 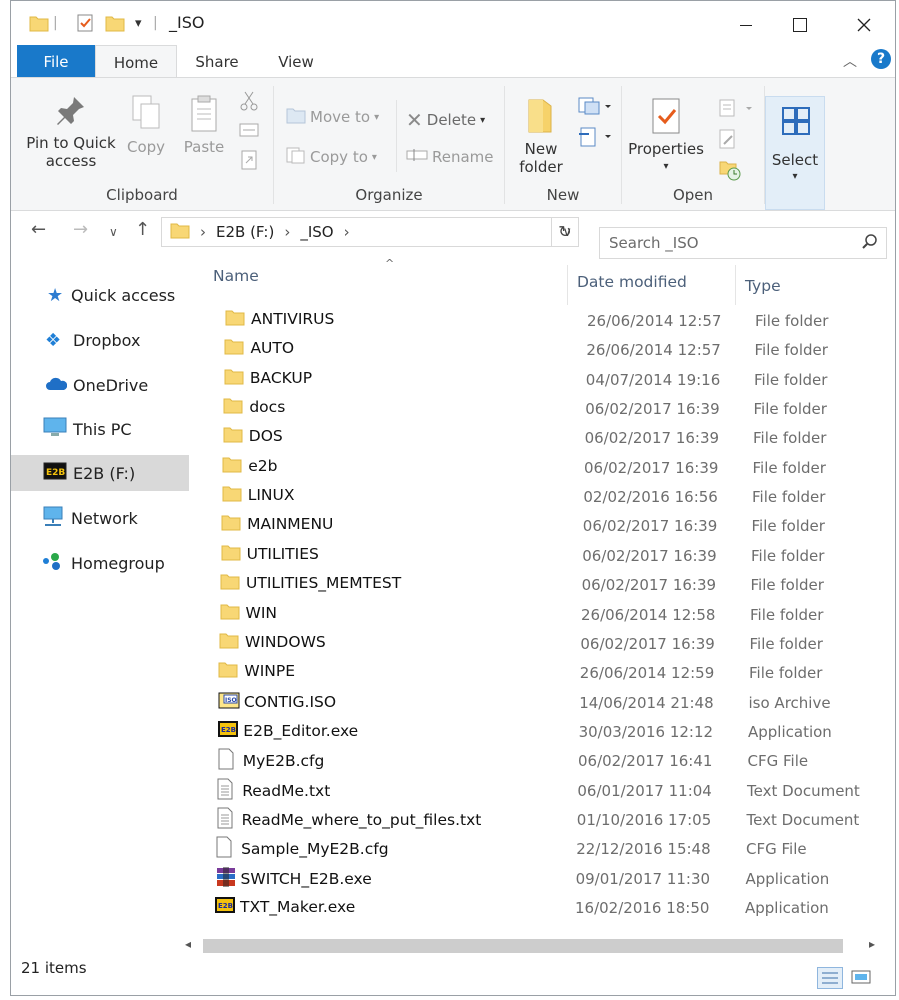 I want to click on customize-dropdown-icon: ▾, so click(x=138, y=23).